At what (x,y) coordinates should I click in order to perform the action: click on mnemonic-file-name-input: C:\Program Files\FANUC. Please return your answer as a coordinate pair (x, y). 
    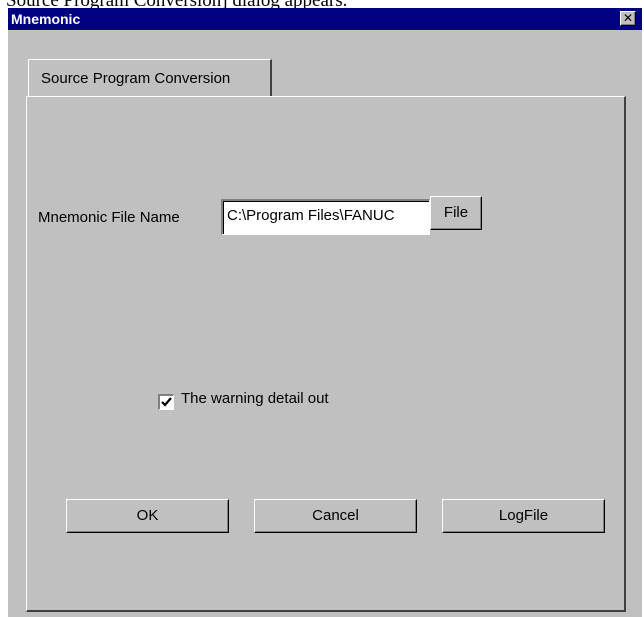
    Looking at the image, I should click on (325, 217).